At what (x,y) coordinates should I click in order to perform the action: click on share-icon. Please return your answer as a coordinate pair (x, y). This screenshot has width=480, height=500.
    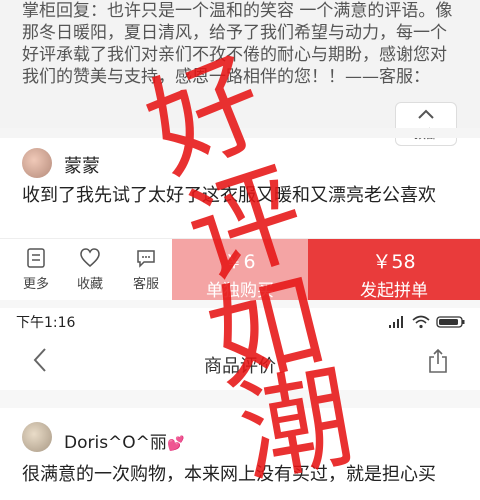
    Looking at the image, I should click on (438, 363).